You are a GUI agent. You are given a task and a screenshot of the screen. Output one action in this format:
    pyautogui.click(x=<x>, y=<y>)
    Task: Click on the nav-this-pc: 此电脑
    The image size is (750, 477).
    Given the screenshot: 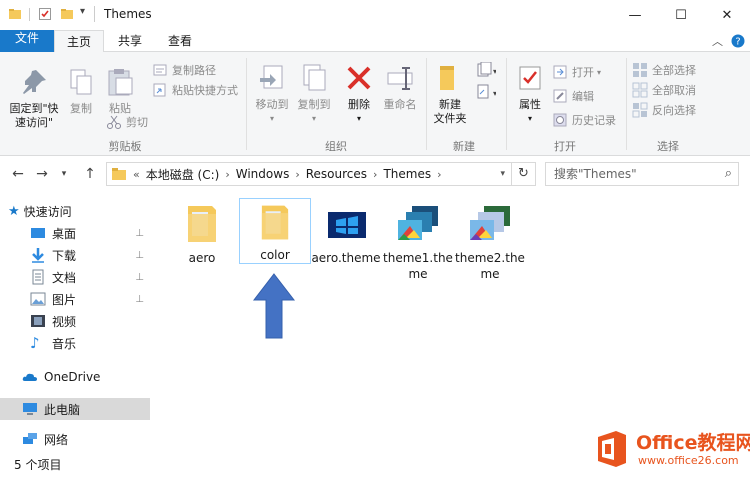 What is the action you would take?
    pyautogui.click(x=75, y=409)
    